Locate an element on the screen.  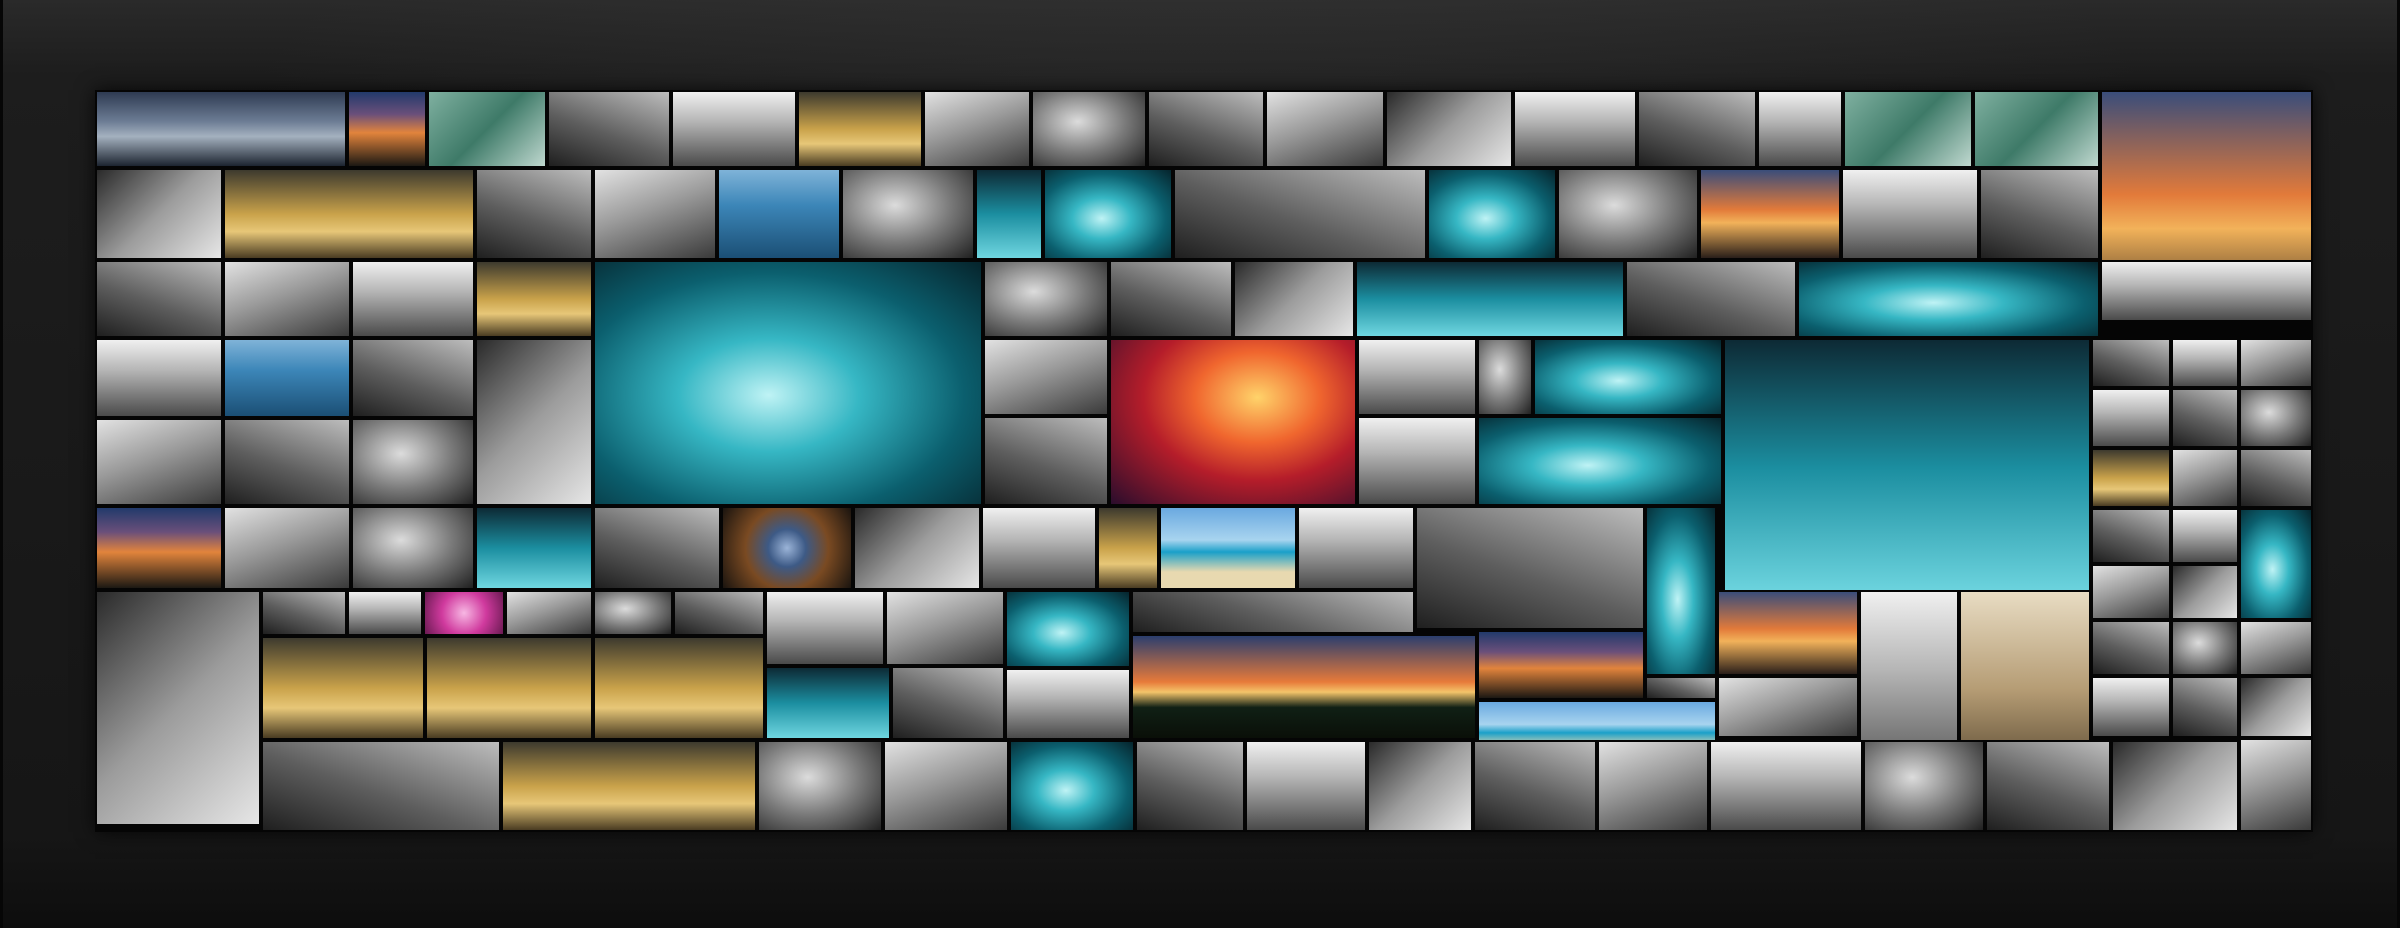
photo-tile-landscape-pier-dusk is located at coordinates (221, 129).